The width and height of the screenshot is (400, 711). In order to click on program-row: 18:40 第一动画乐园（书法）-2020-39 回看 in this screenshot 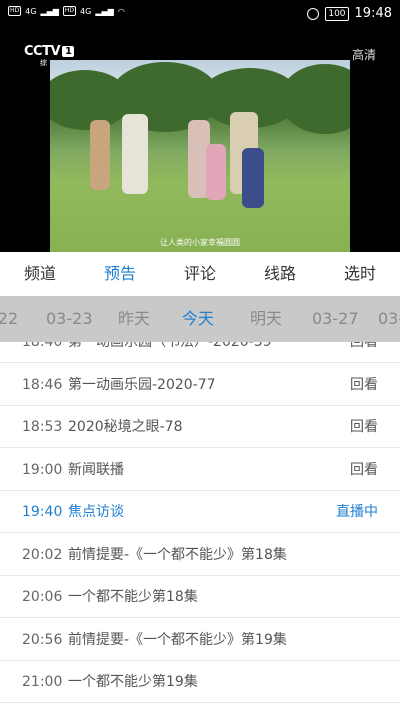, I will do `click(200, 352)`.